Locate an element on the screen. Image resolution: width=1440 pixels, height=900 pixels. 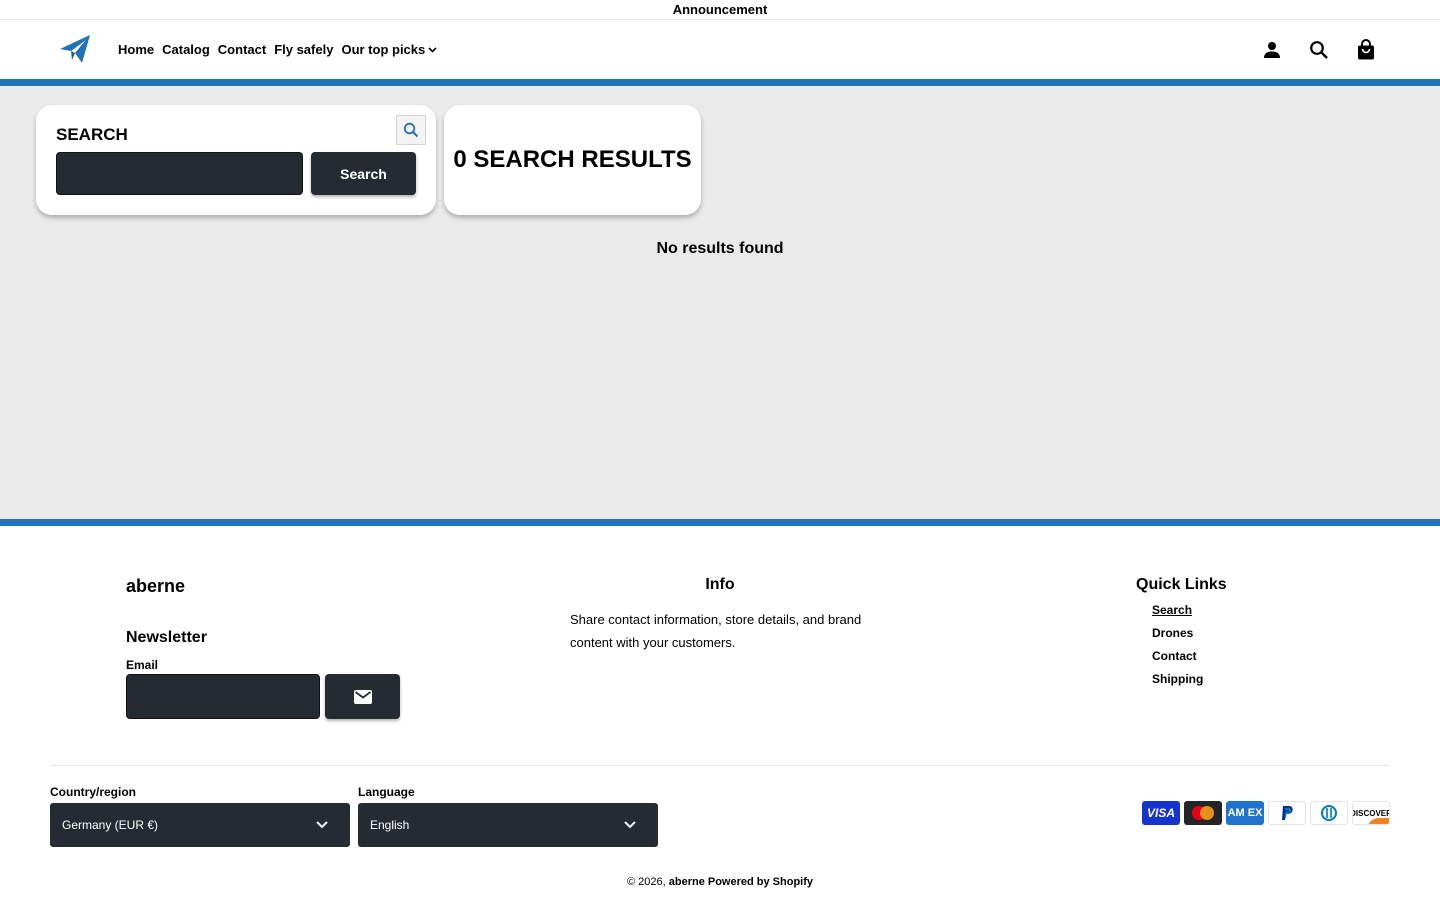
footer-accent-bar is located at coordinates (720, 522).